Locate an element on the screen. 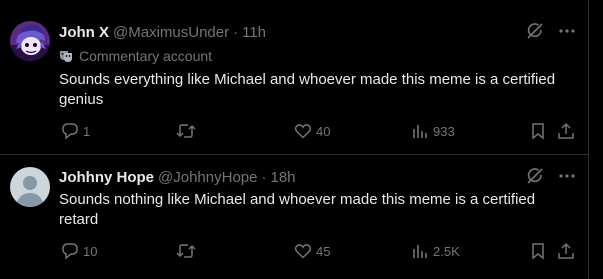 Image resolution: width=603 pixels, height=279 pixels. action-bar: 10 45 2.5K is located at coordinates (319, 251).